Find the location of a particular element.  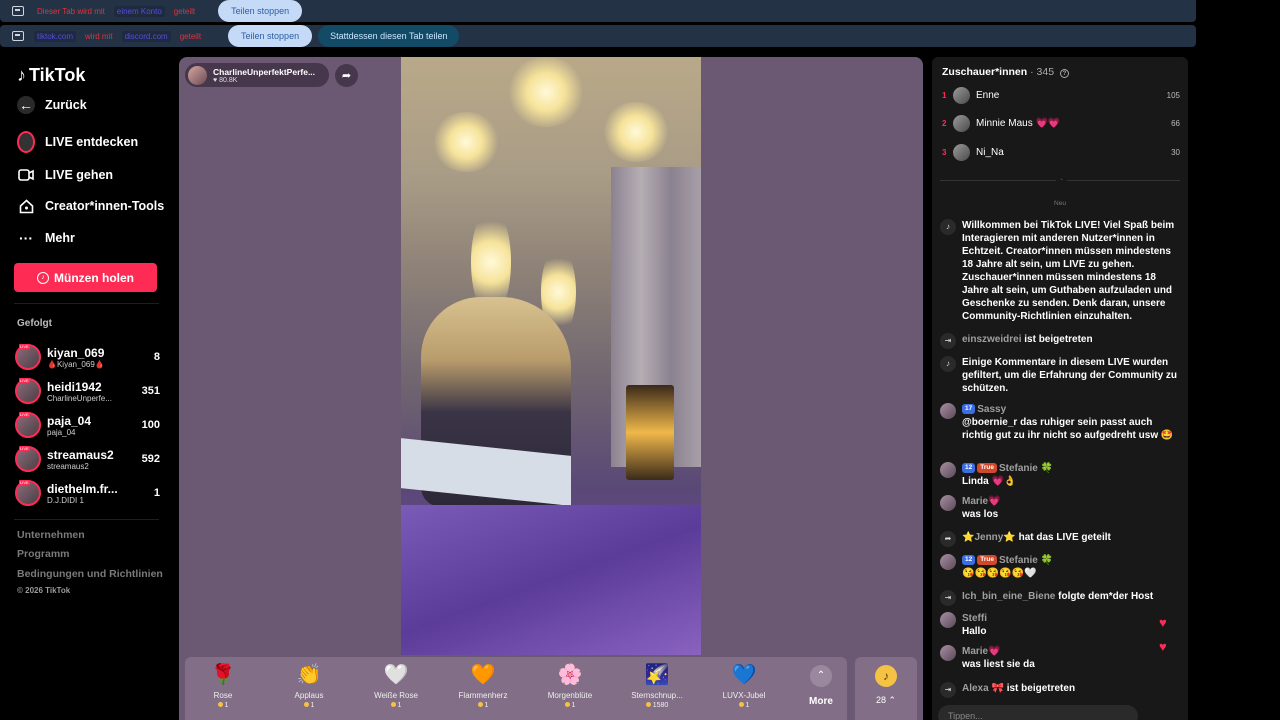

tiktok-coin-icon: ♪ is located at coordinates (886, 676).